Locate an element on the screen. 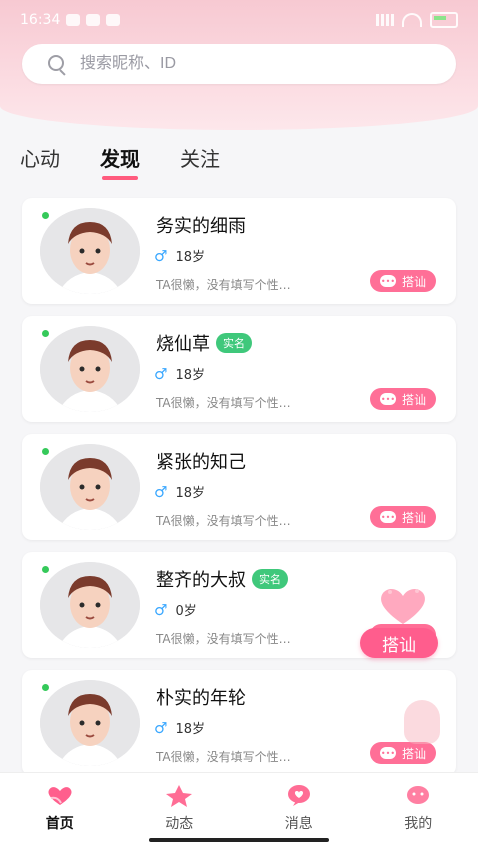  message-icon is located at coordinates (113, 20).